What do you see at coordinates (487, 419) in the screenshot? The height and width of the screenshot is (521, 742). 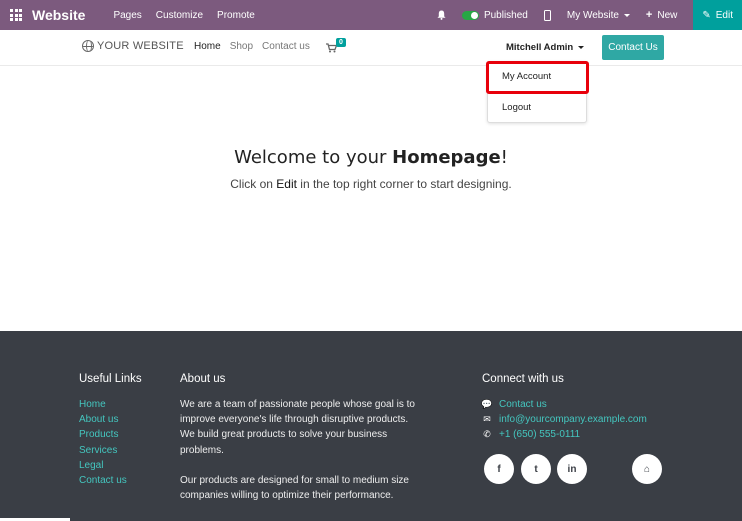 I see `envelope-icon: ✉` at bounding box center [487, 419].